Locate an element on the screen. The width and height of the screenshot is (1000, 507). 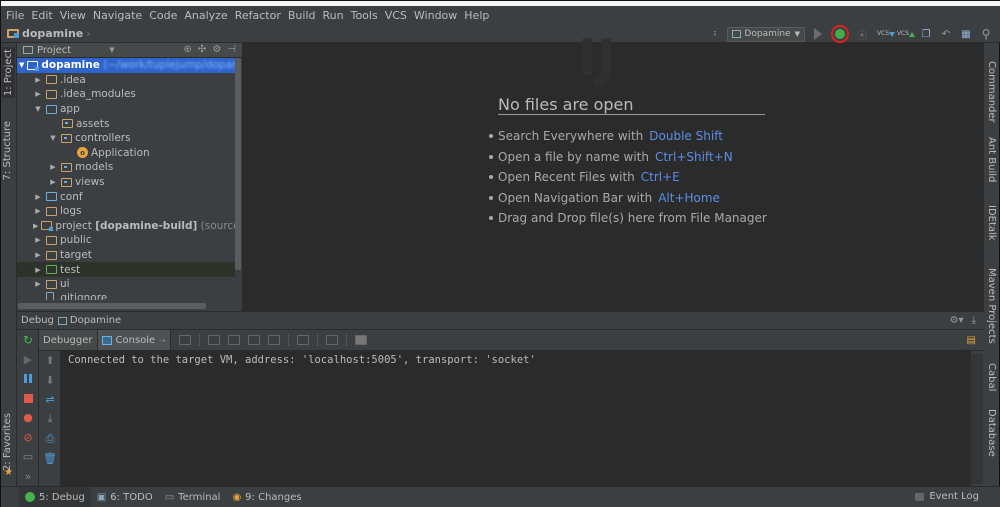
history-icon: ❐ is located at coordinates (926, 34).